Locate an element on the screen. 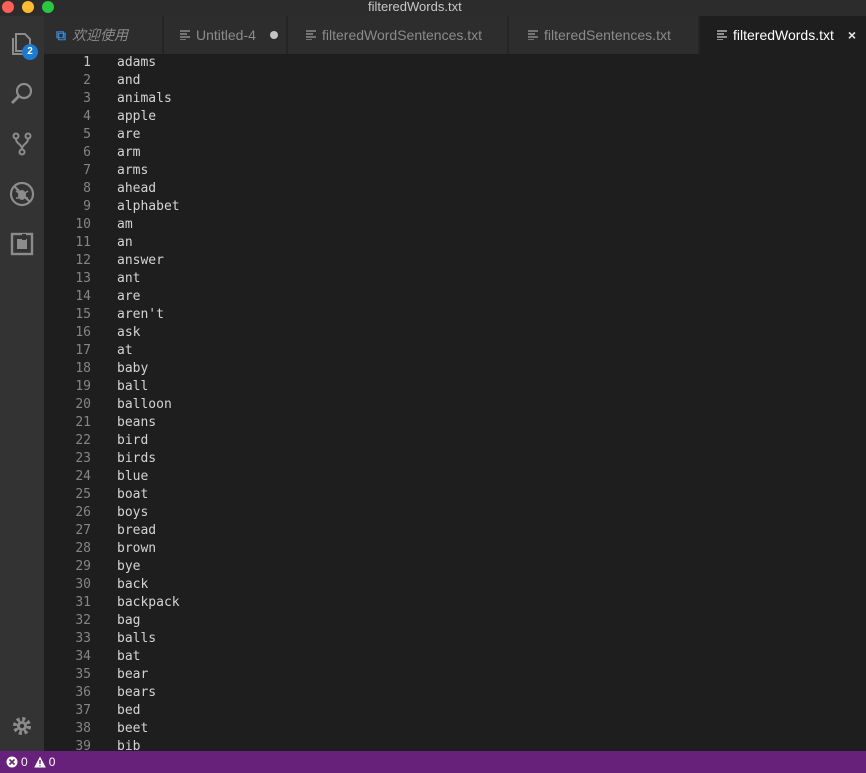 The image size is (866, 773). line-text: bed is located at coordinates (128, 711).